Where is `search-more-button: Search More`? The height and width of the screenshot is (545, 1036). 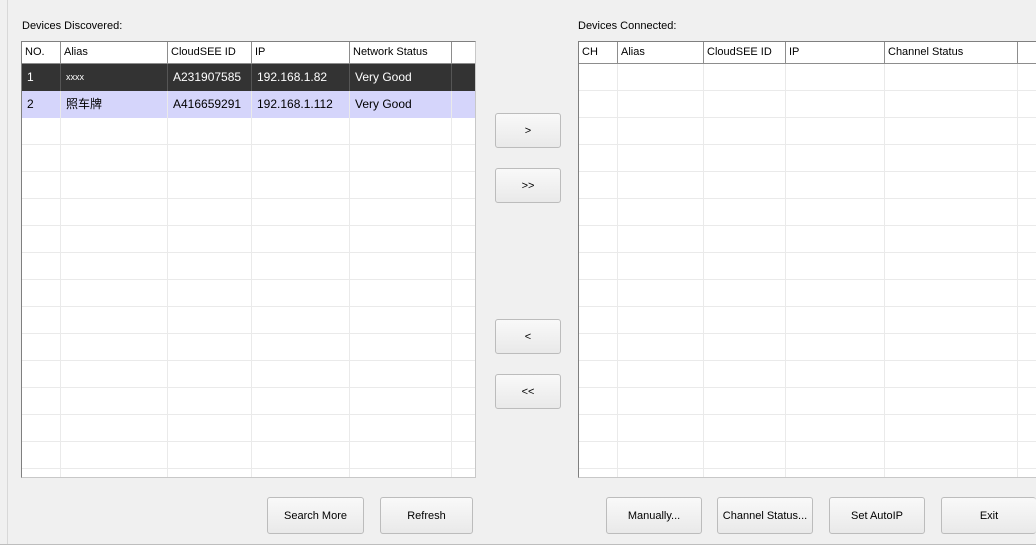
search-more-button: Search More is located at coordinates (315, 515).